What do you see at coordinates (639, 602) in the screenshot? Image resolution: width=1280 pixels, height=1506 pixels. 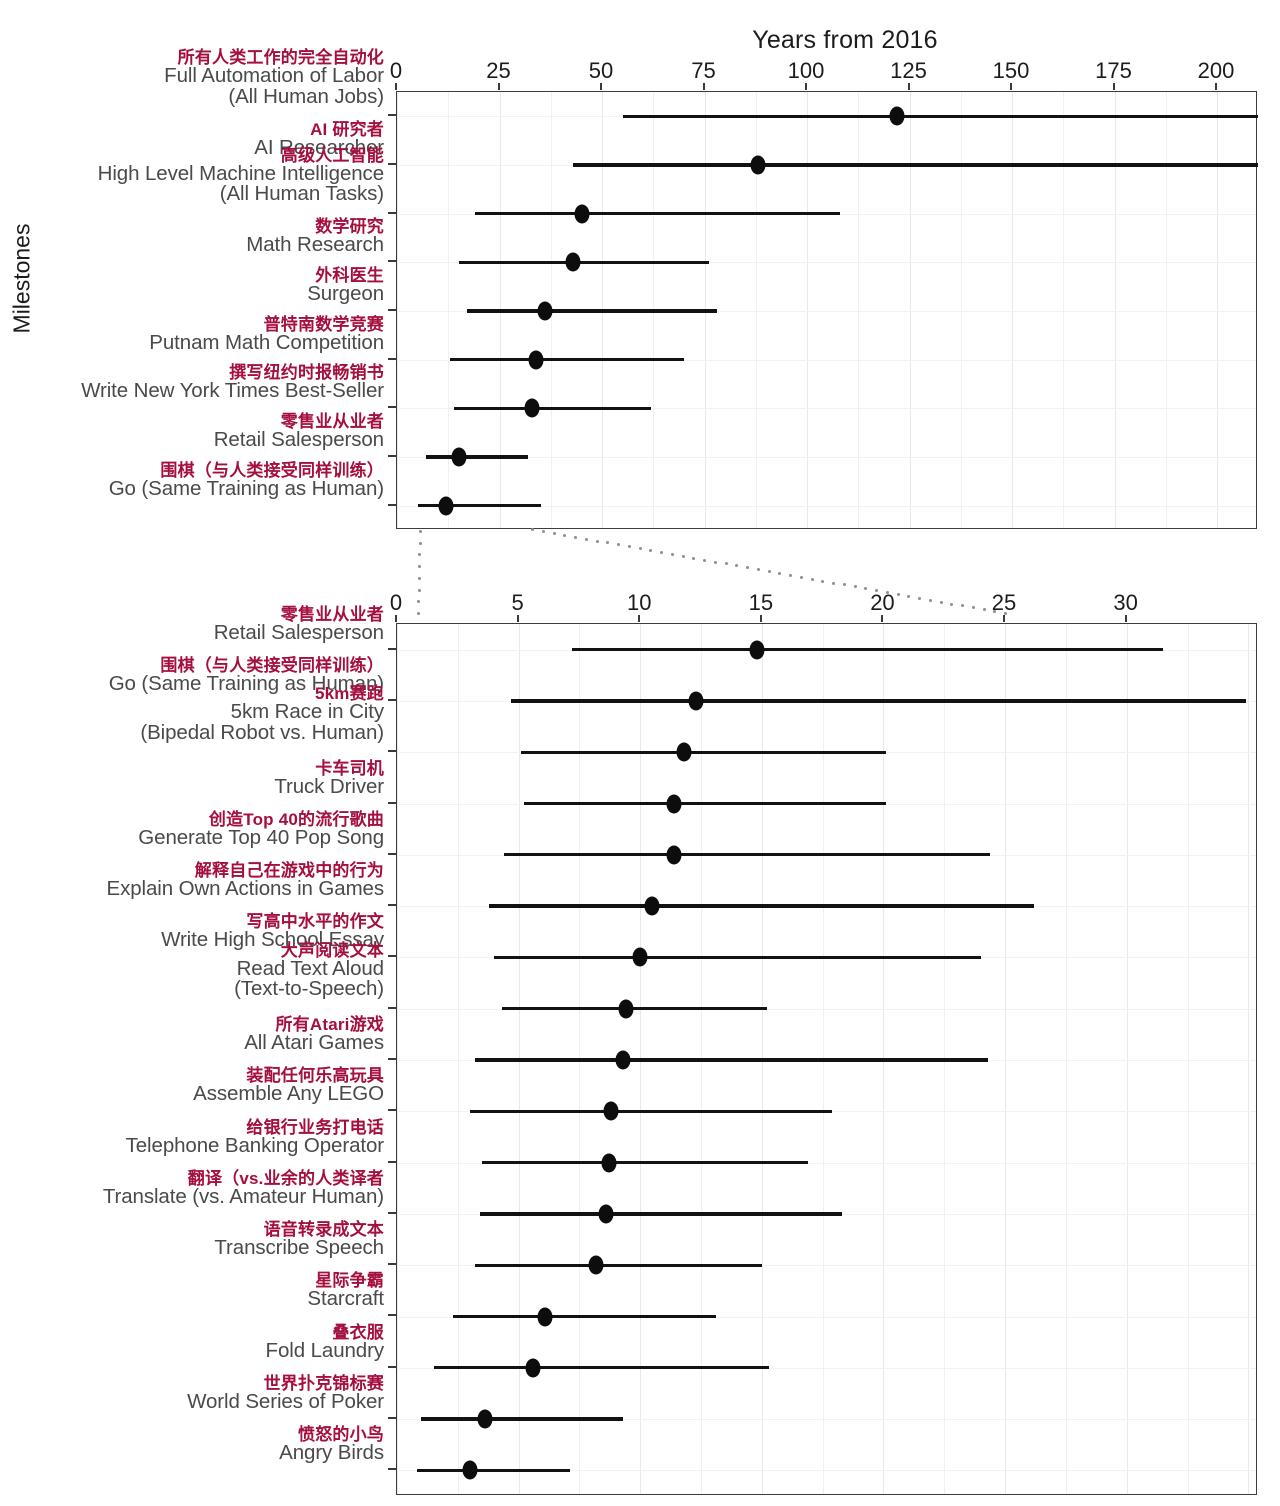 I see `x-tick-label: 10` at bounding box center [639, 602].